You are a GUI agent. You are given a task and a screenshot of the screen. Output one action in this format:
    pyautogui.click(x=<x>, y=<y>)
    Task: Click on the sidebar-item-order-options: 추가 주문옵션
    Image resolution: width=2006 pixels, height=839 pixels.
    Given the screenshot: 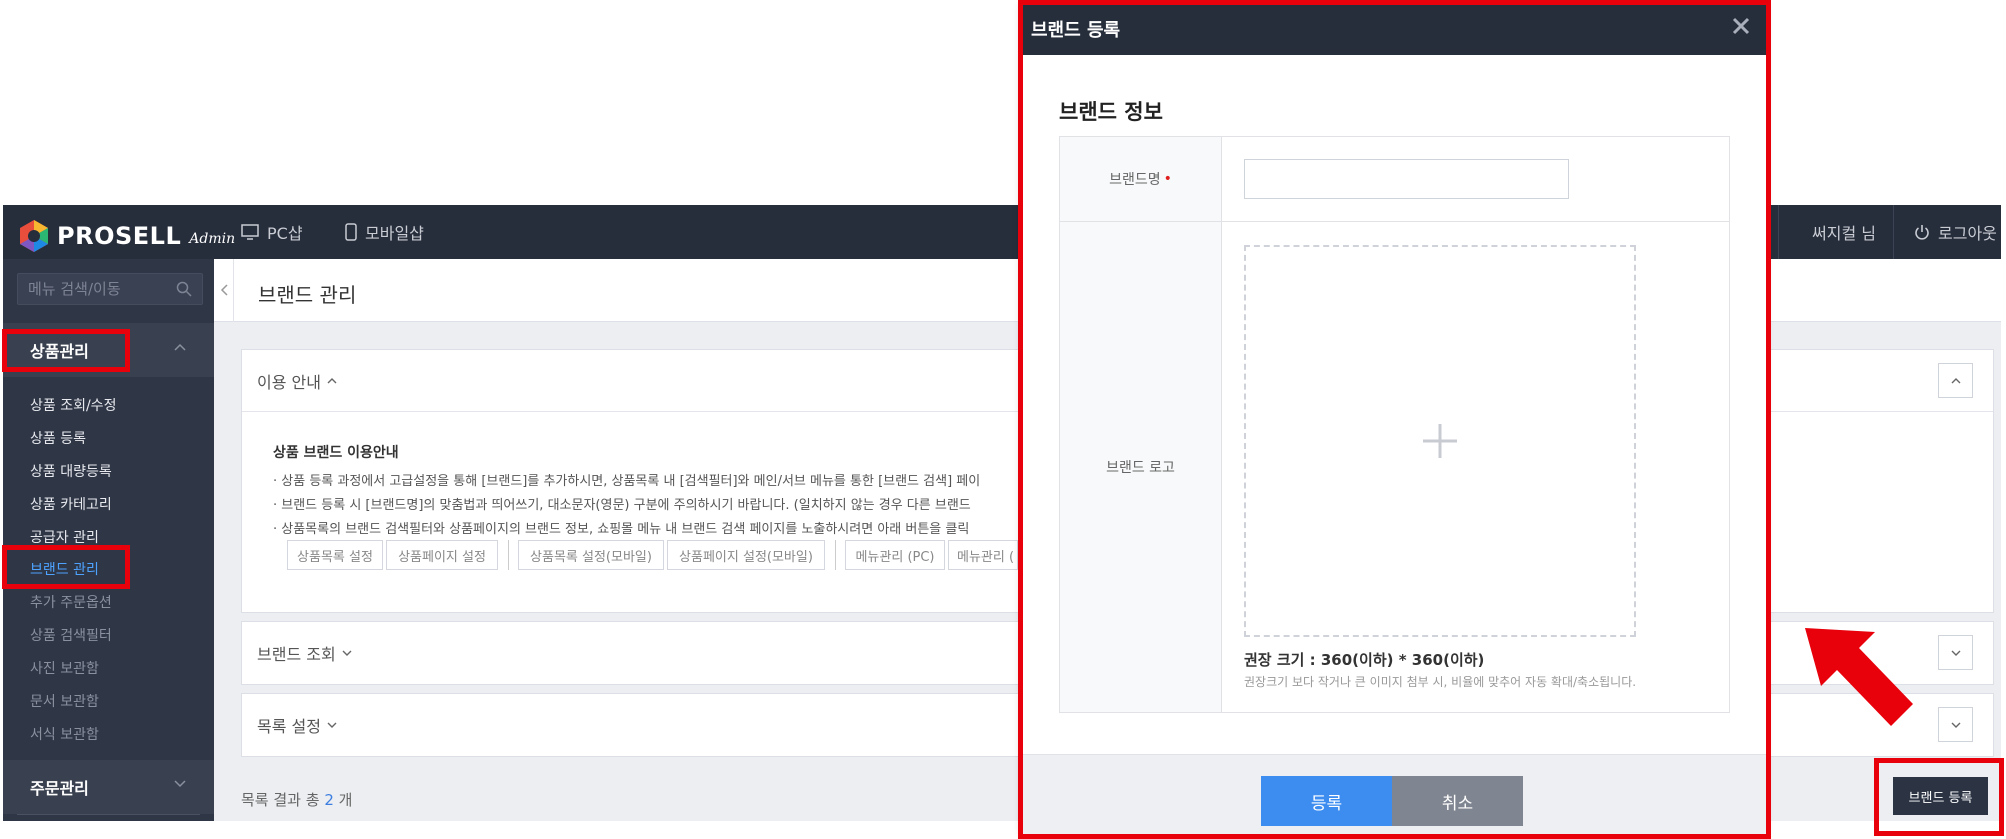 What is the action you would take?
    pyautogui.click(x=71, y=602)
    